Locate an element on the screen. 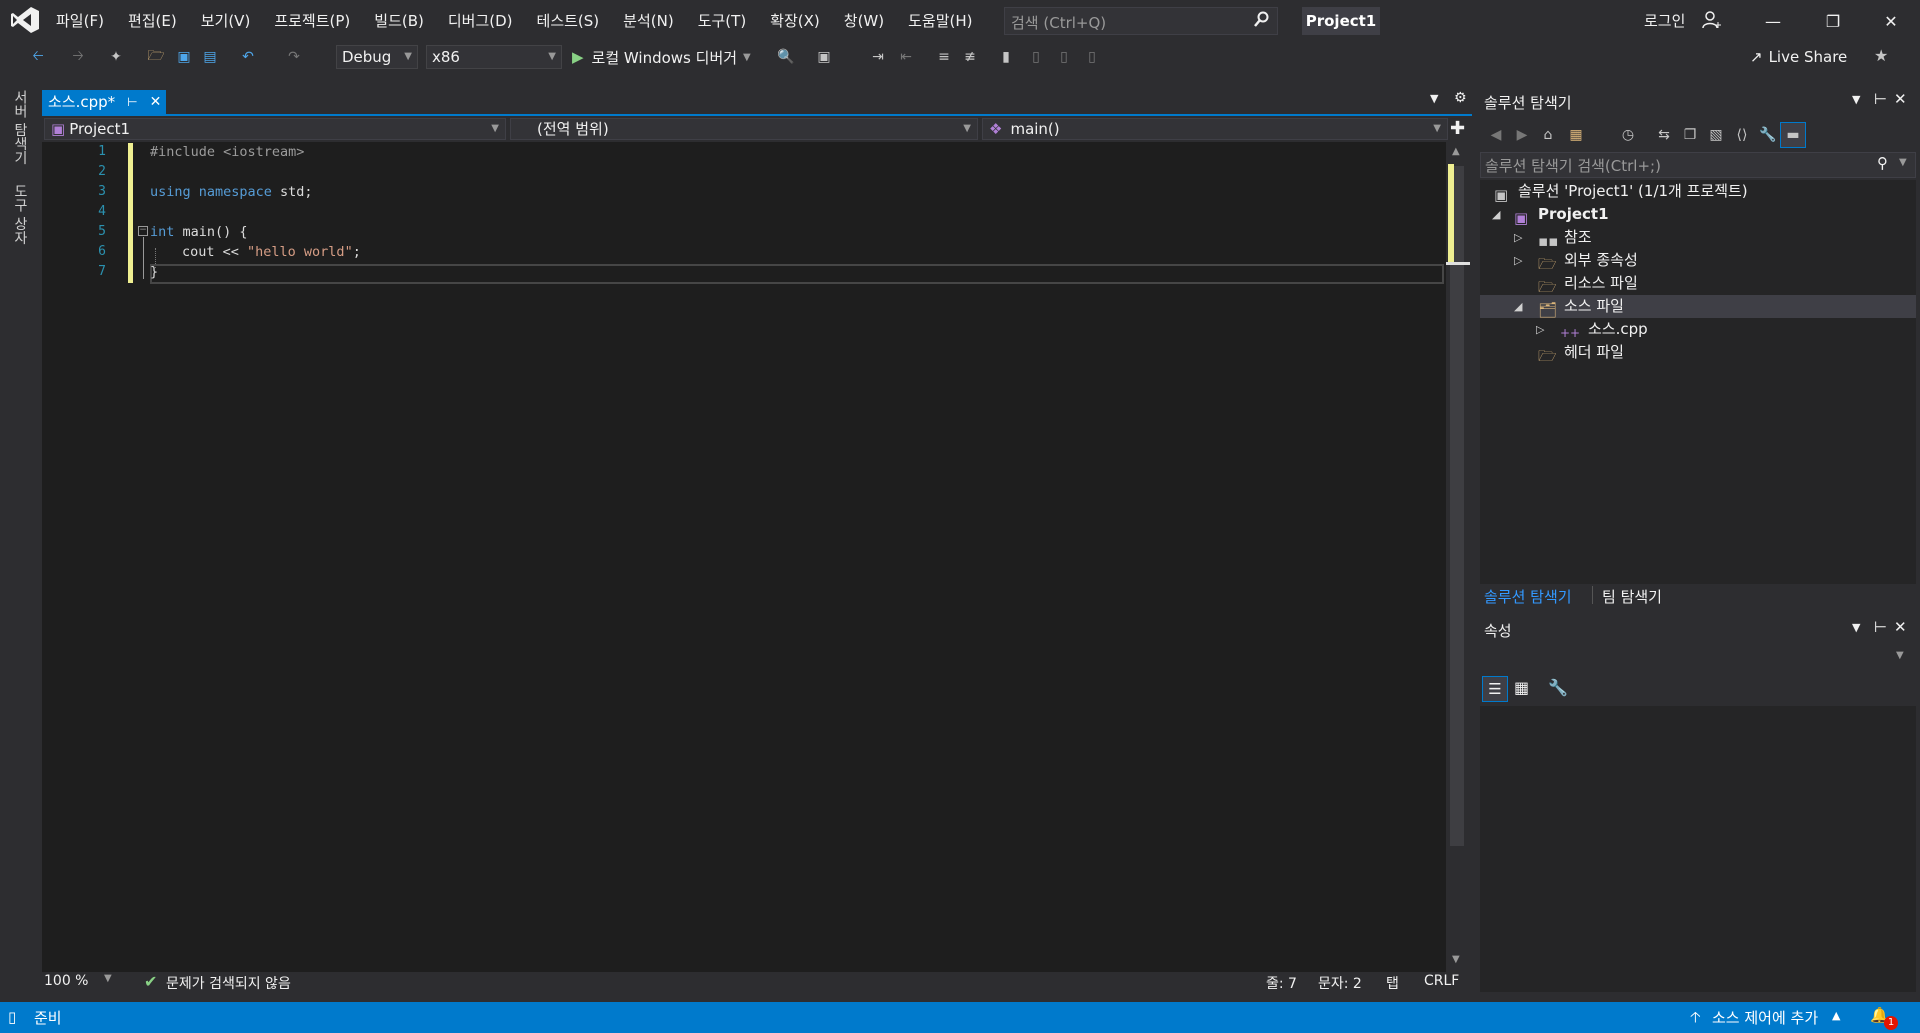 This screenshot has height=1033, width=1920. clear-bookmarks-icon: ▯ is located at coordinates (1092, 57).